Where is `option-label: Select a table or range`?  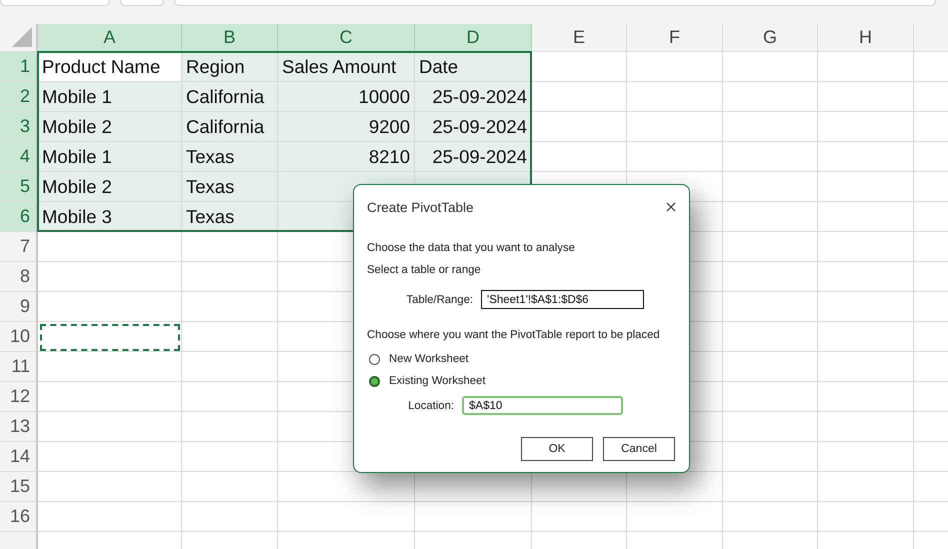 option-label: Select a table or range is located at coordinates (424, 271).